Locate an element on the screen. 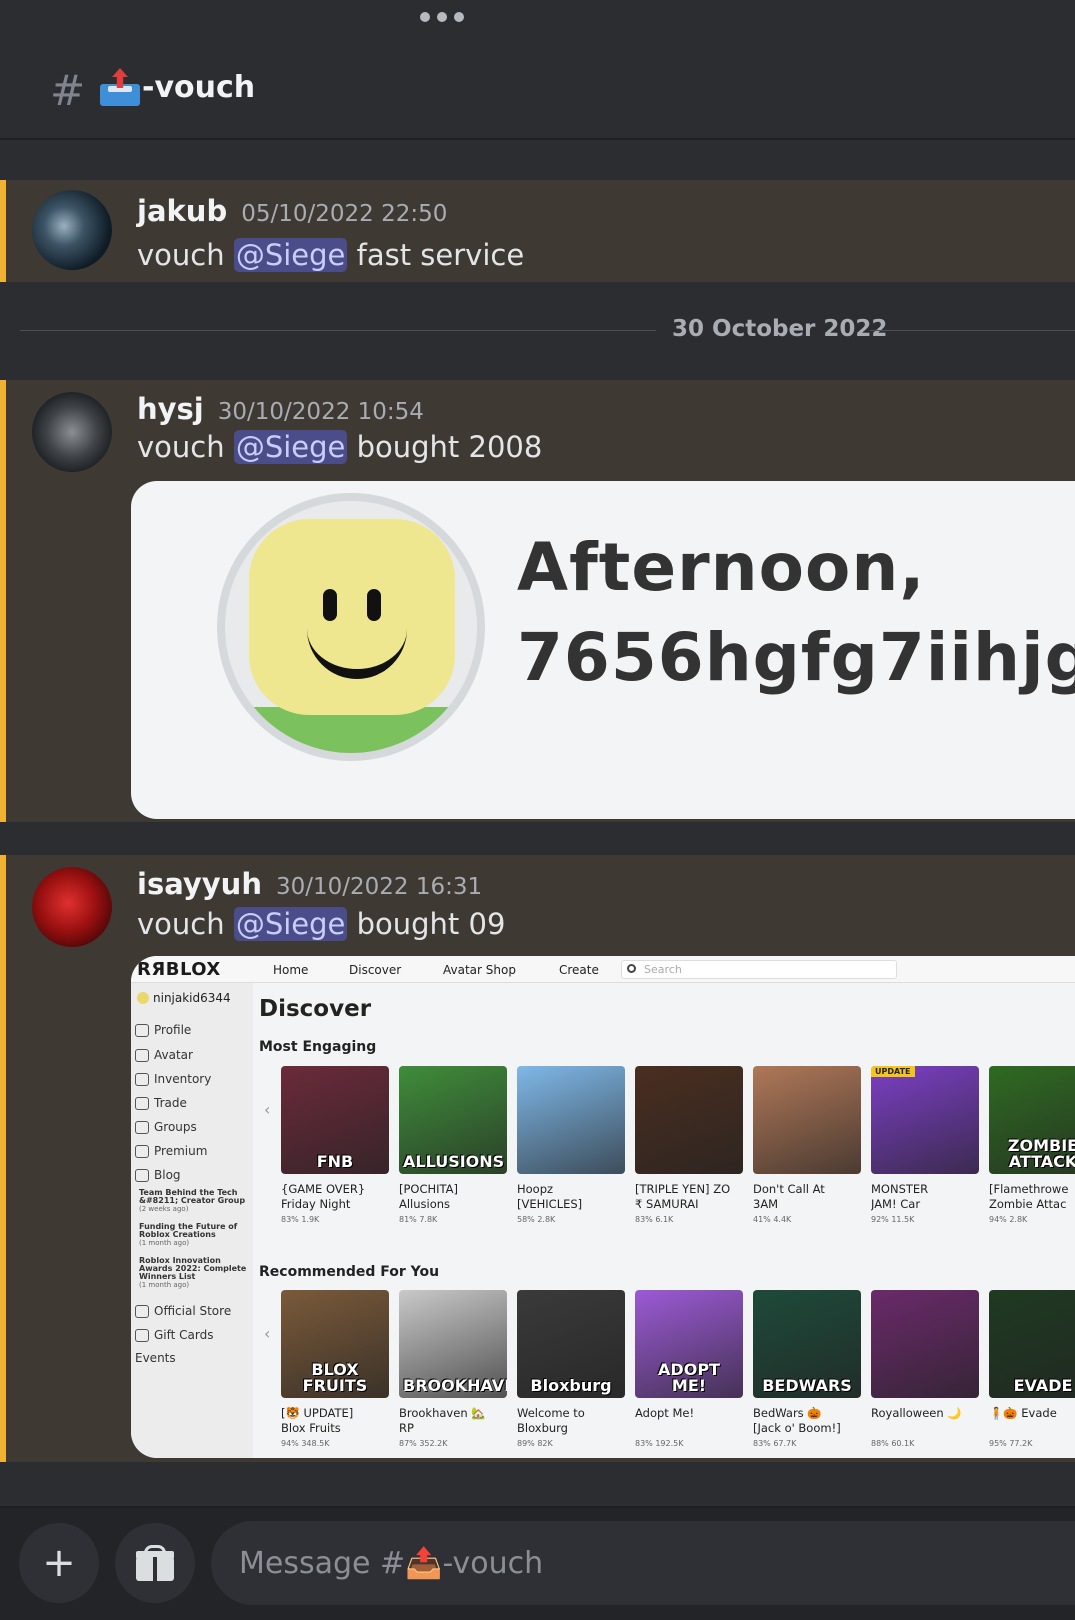 Image resolution: width=1075 pixels, height=1620 pixels. game-name-line1: [POCHITA] is located at coordinates (429, 1189).